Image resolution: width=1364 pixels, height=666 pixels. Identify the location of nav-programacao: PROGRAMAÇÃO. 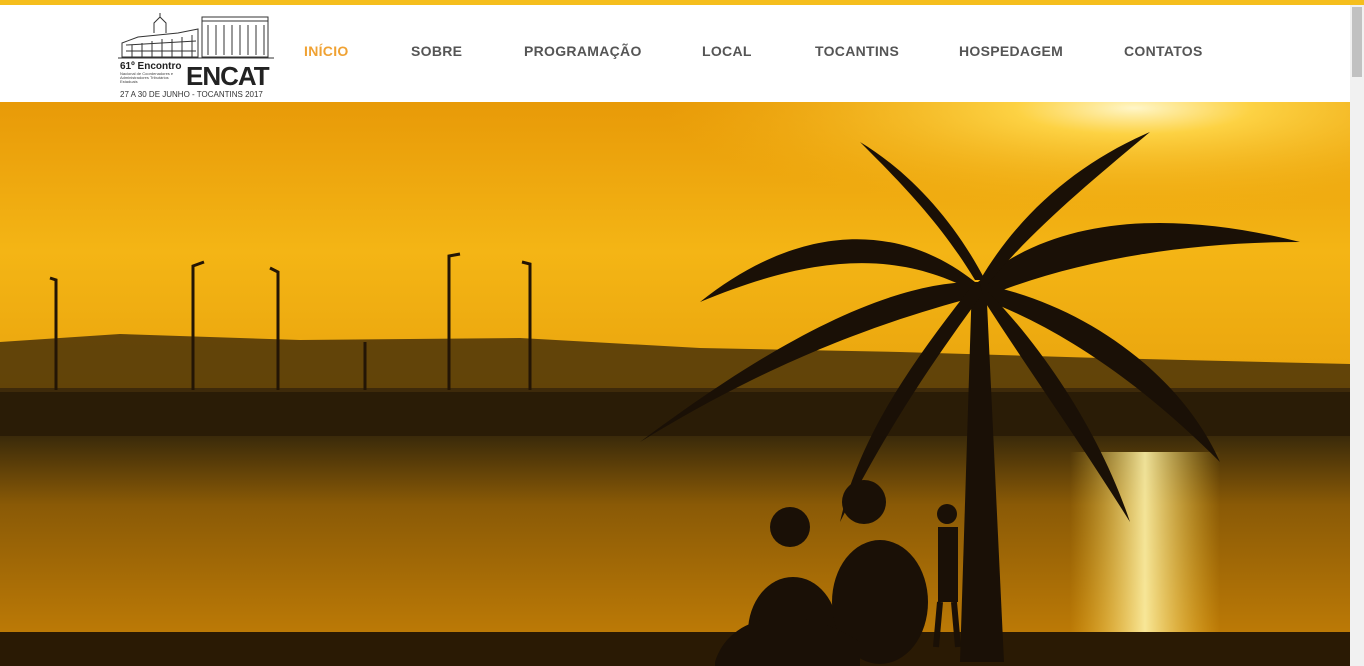
(583, 51).